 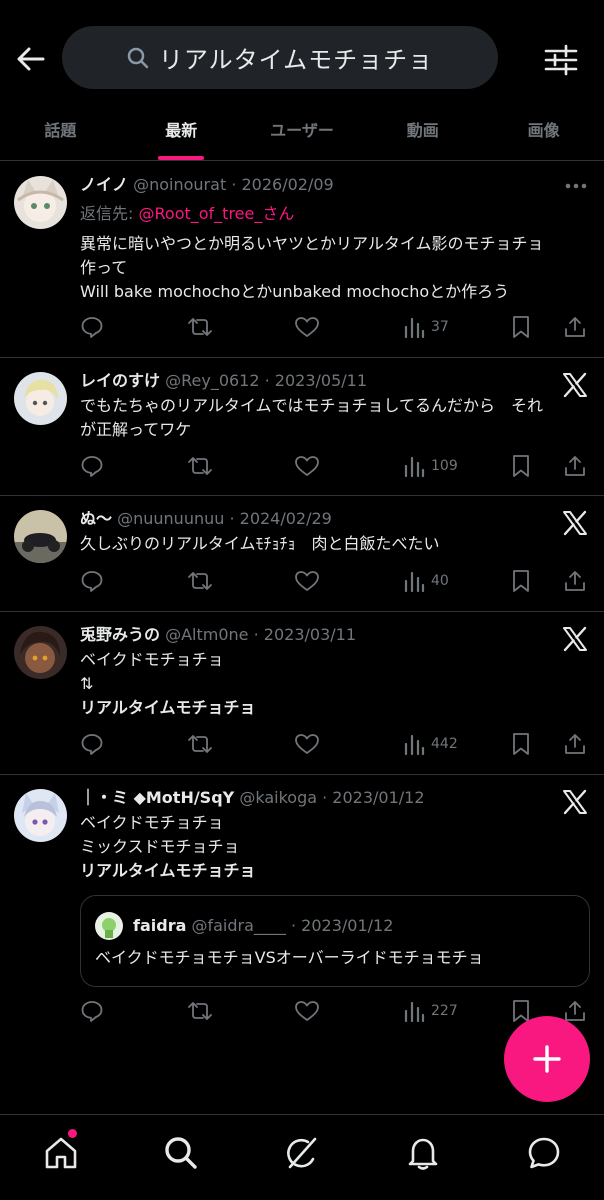 What do you see at coordinates (544, 1153) in the screenshot?
I see `nav-messages` at bounding box center [544, 1153].